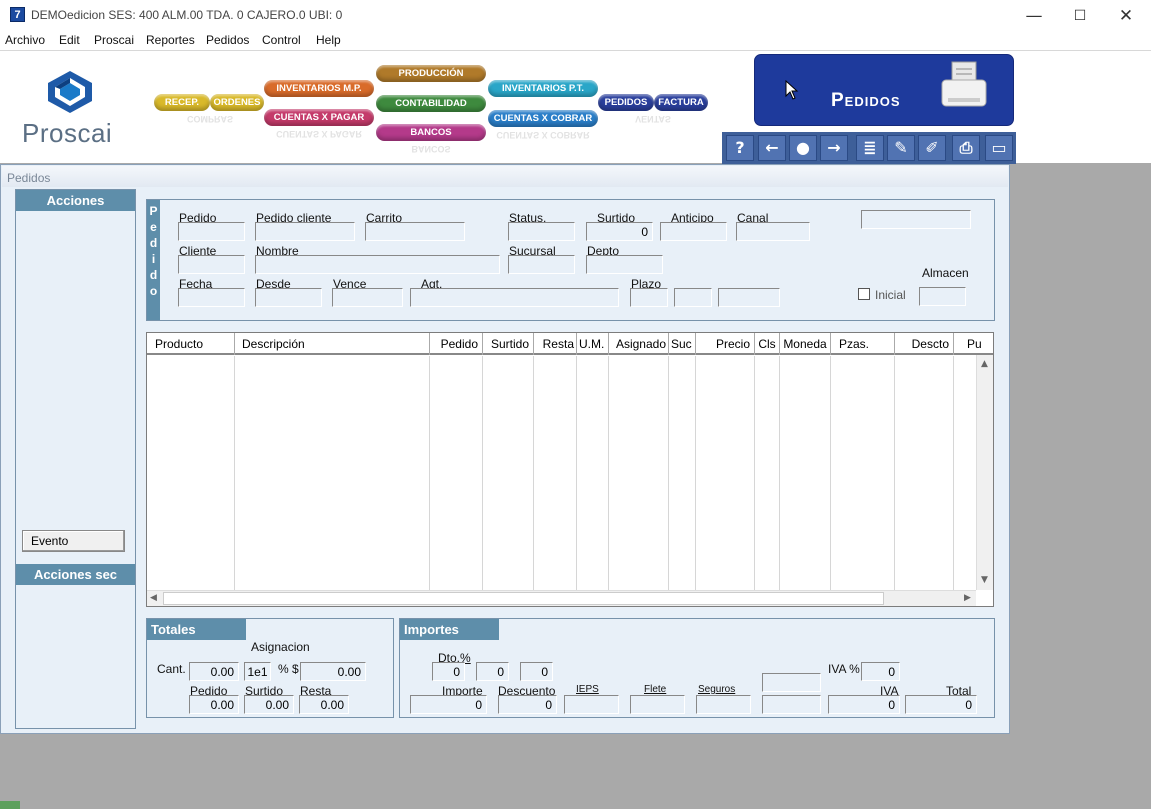 The image size is (1151, 809). Describe the element at coordinates (890, 295) in the screenshot. I see `inicial-label: Inicial` at that location.